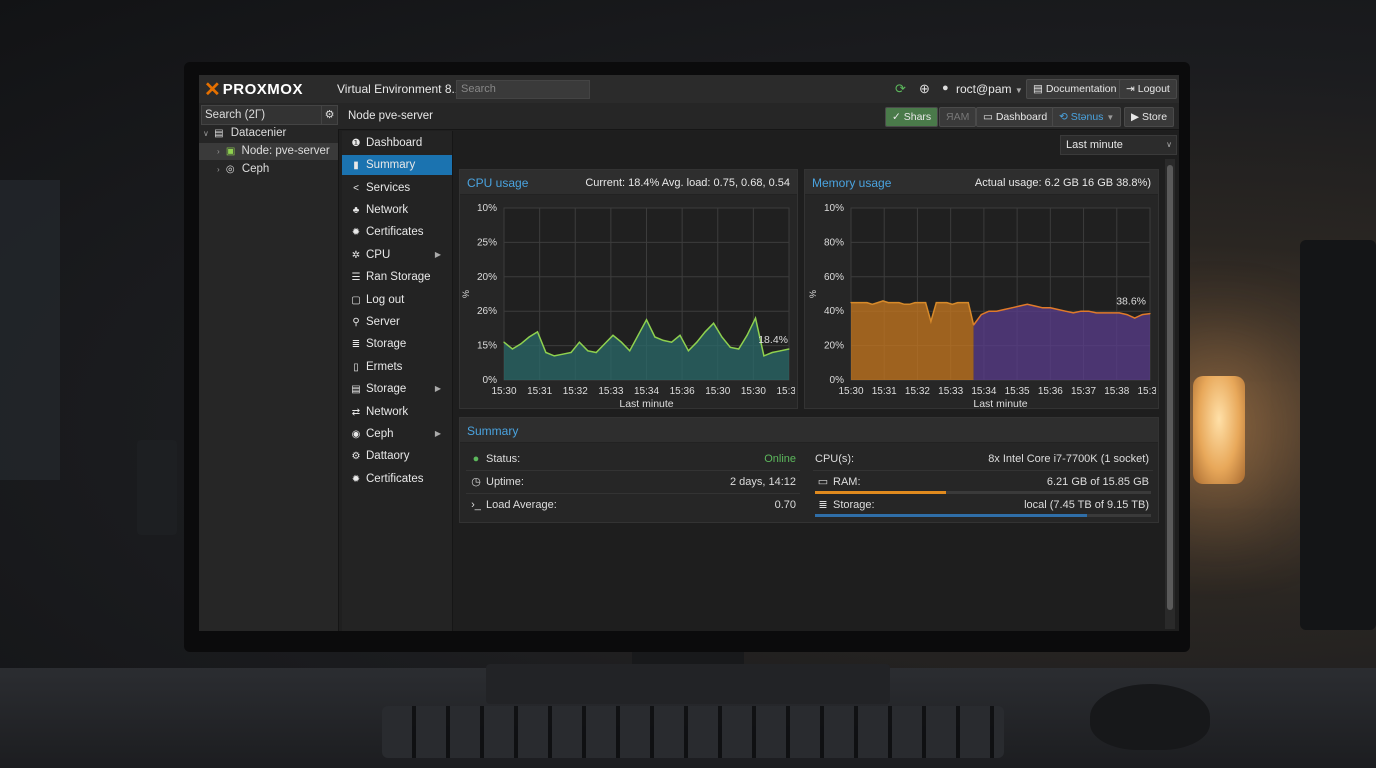 This screenshot has width=1376, height=768. Describe the element at coordinates (900, 89) in the screenshot. I see `refresh-icon: ⟳` at that location.